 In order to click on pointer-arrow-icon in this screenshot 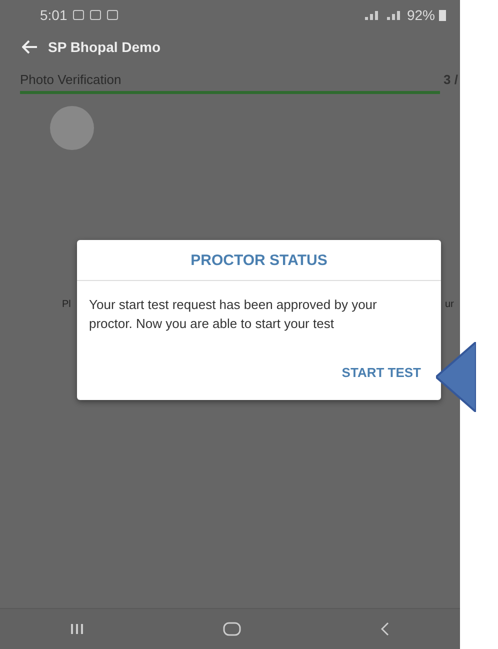, I will do `click(456, 377)`.